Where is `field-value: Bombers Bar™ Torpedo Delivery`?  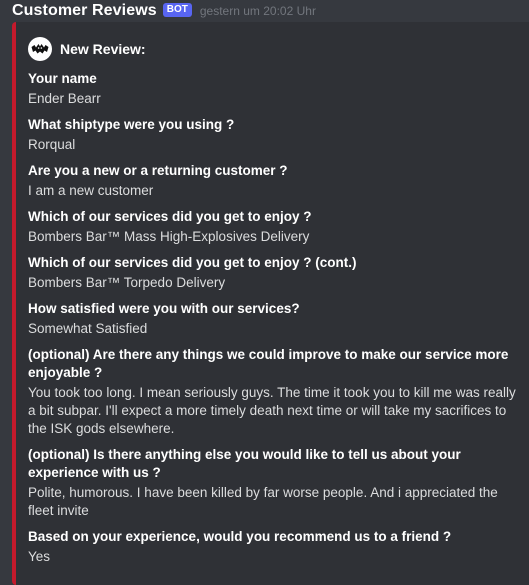 field-value: Bombers Bar™ Torpedo Delivery is located at coordinates (127, 282).